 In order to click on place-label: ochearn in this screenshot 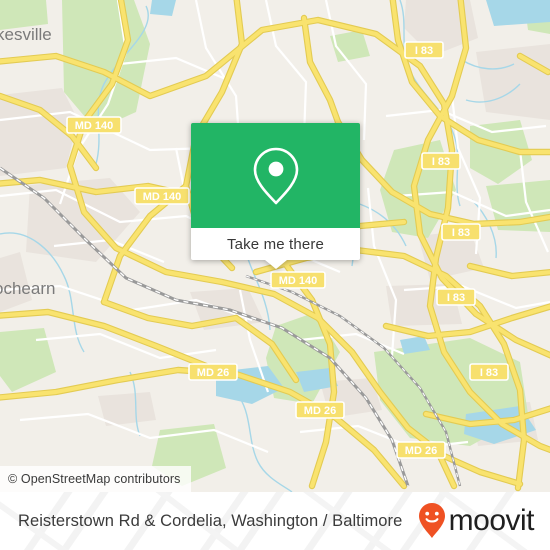, I will do `click(27, 288)`.